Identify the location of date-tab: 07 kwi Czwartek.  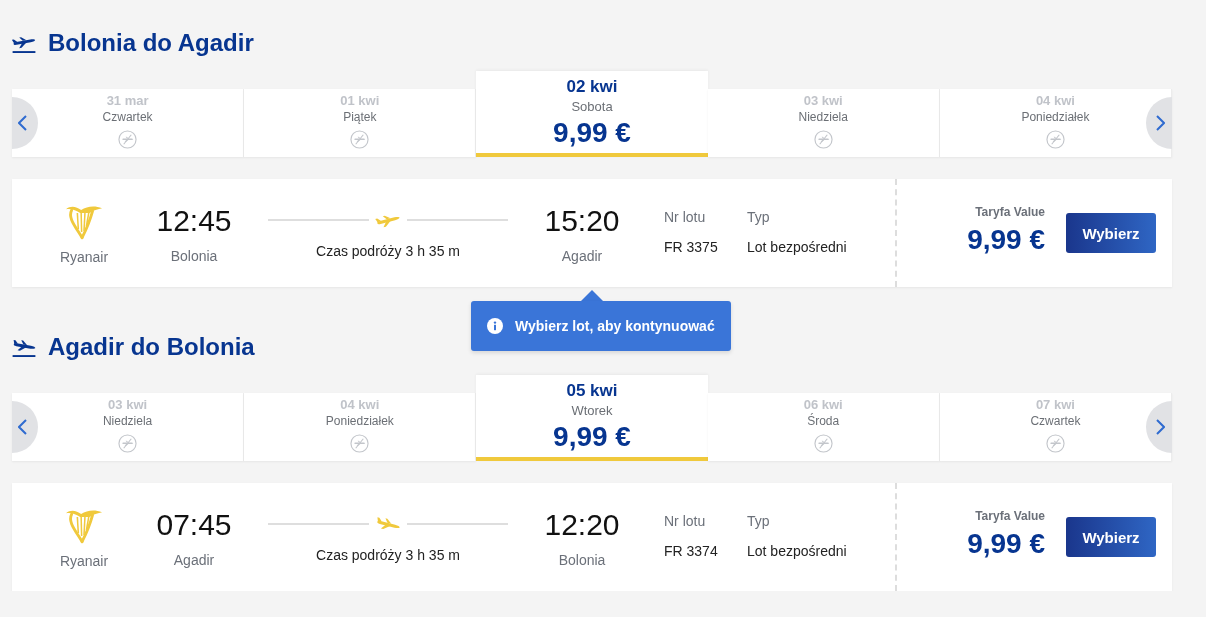
(1055, 427).